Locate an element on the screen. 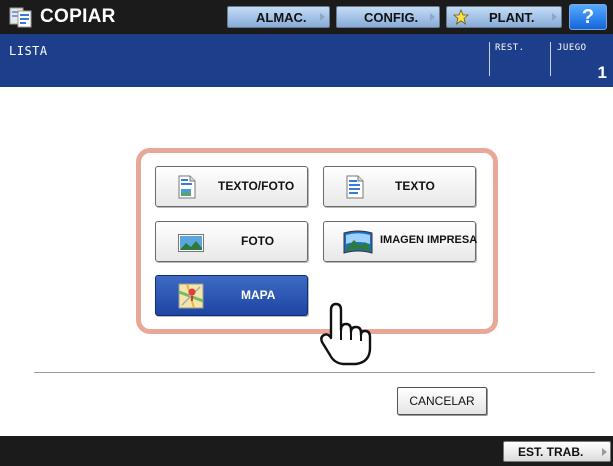  photo-icon is located at coordinates (191, 243).